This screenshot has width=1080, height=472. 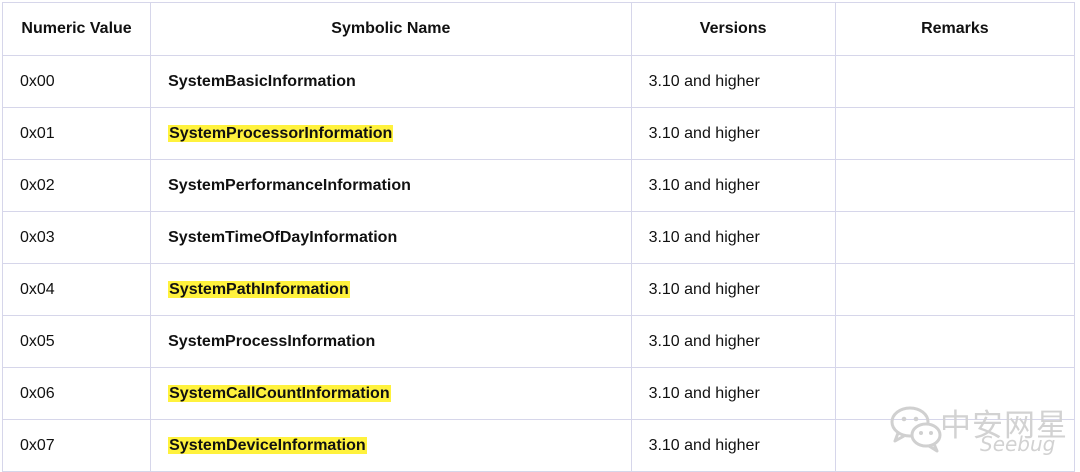 I want to click on numeric-value-cell: 0x05, so click(x=76, y=341).